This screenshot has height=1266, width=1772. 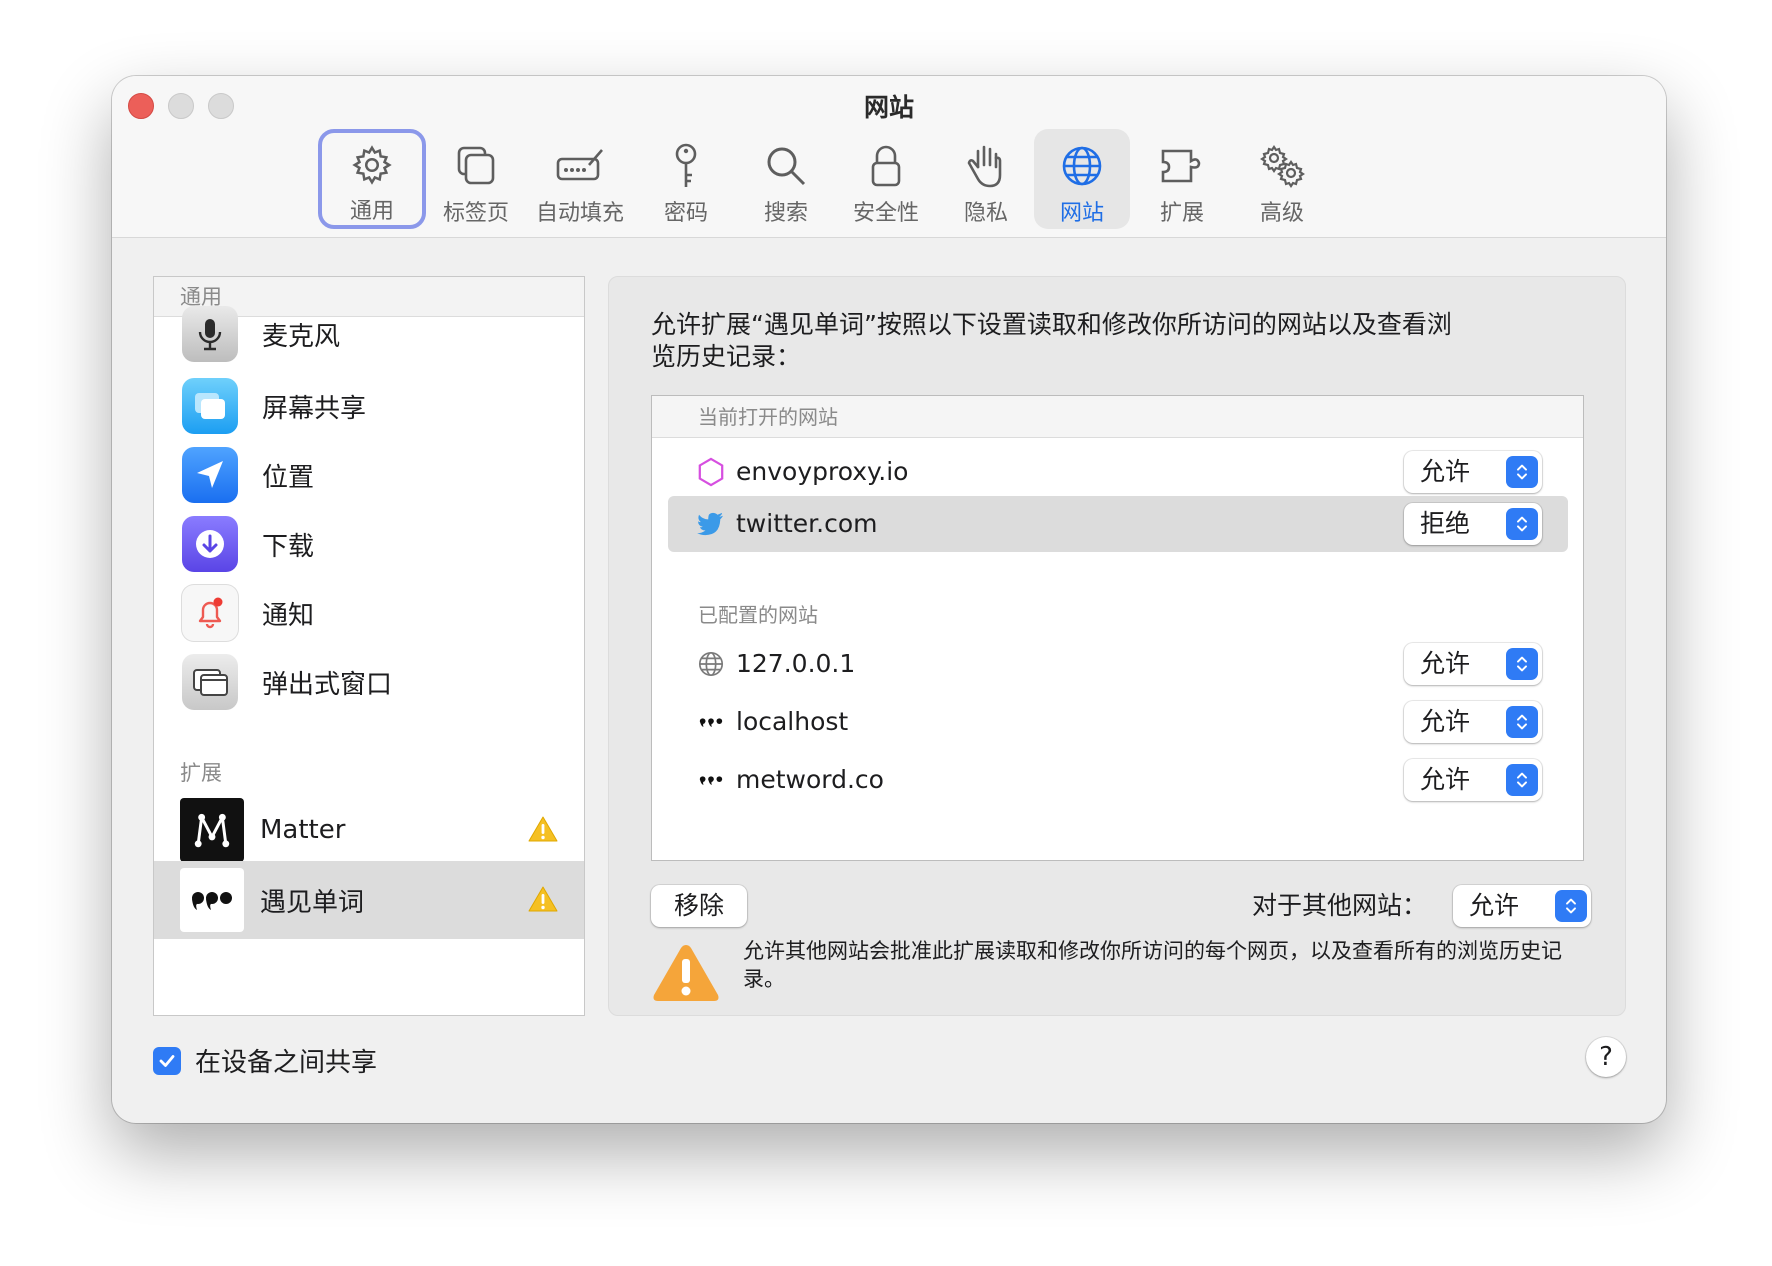 I want to click on gears-icon, so click(x=1282, y=166).